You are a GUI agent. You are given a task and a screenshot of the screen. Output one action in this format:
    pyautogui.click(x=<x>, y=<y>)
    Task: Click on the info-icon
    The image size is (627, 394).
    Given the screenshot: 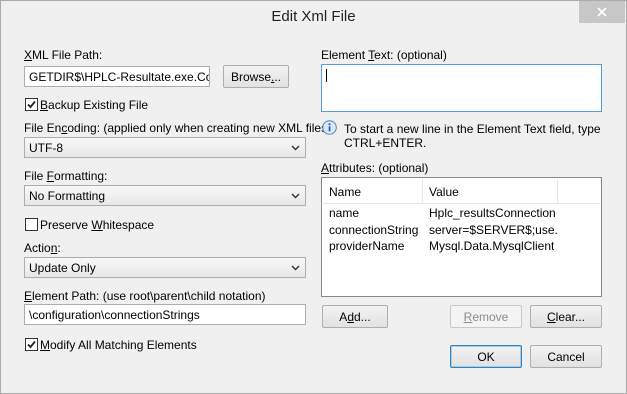 What is the action you would take?
    pyautogui.click(x=329, y=127)
    